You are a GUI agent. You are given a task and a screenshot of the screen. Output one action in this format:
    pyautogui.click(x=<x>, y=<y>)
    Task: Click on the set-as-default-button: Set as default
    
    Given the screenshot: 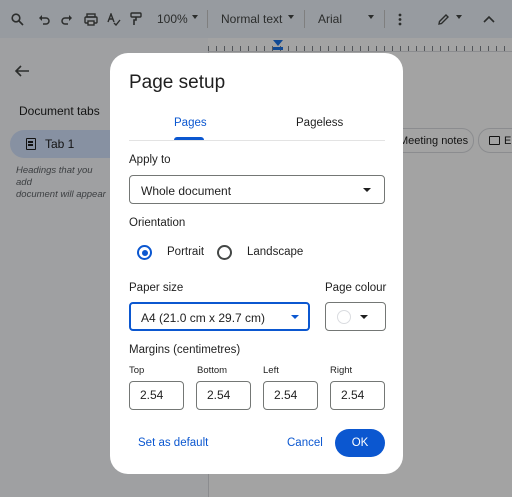 What is the action you would take?
    pyautogui.click(x=173, y=443)
    